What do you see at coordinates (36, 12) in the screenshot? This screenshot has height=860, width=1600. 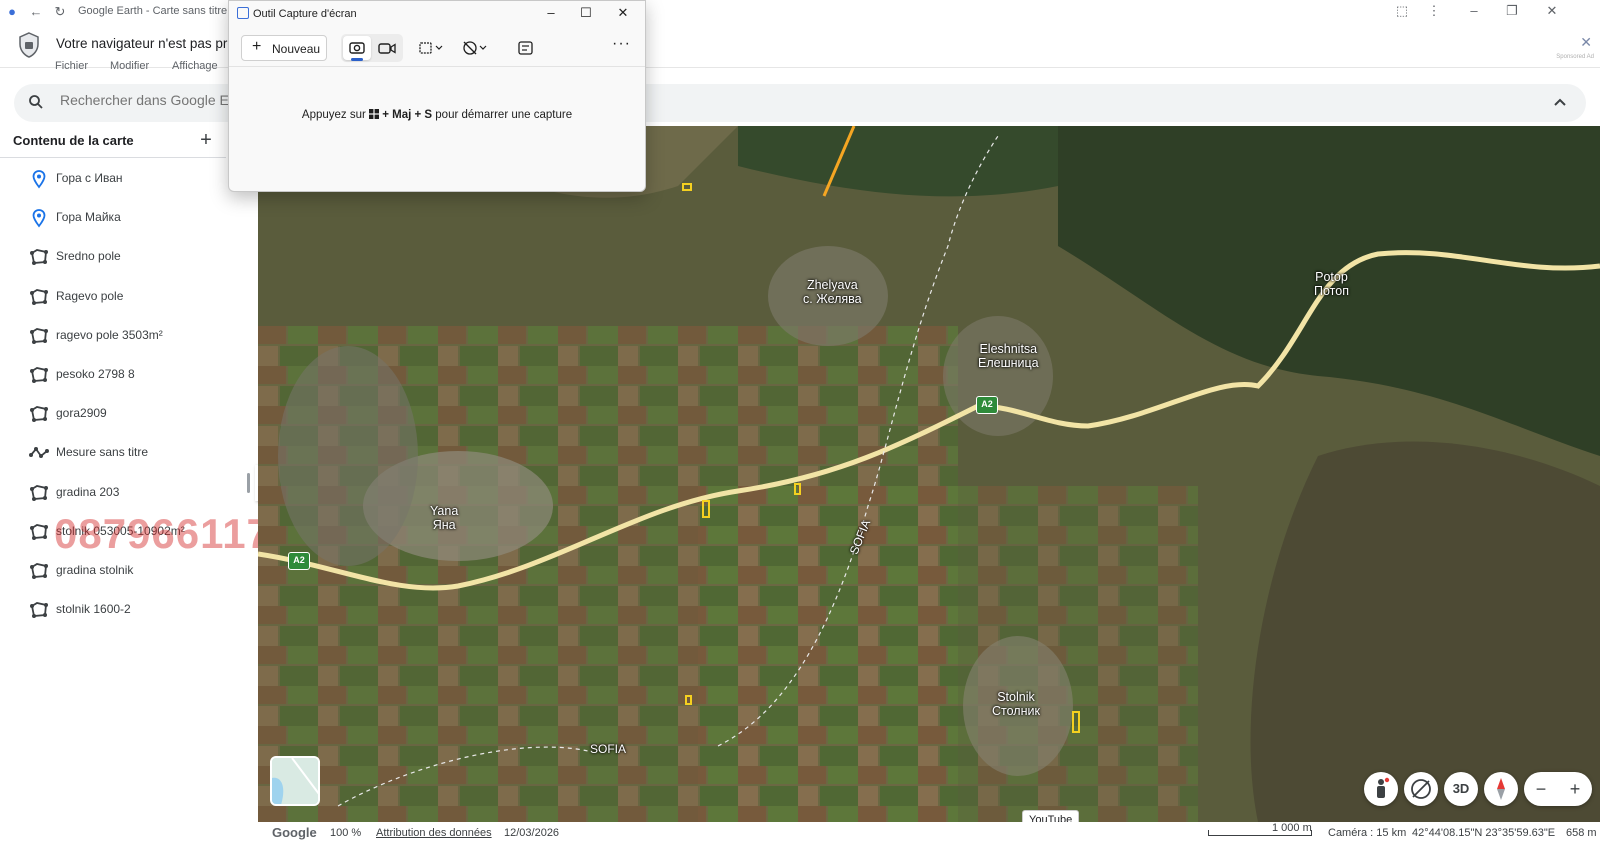 I see `back-arrow-icon: ←` at bounding box center [36, 12].